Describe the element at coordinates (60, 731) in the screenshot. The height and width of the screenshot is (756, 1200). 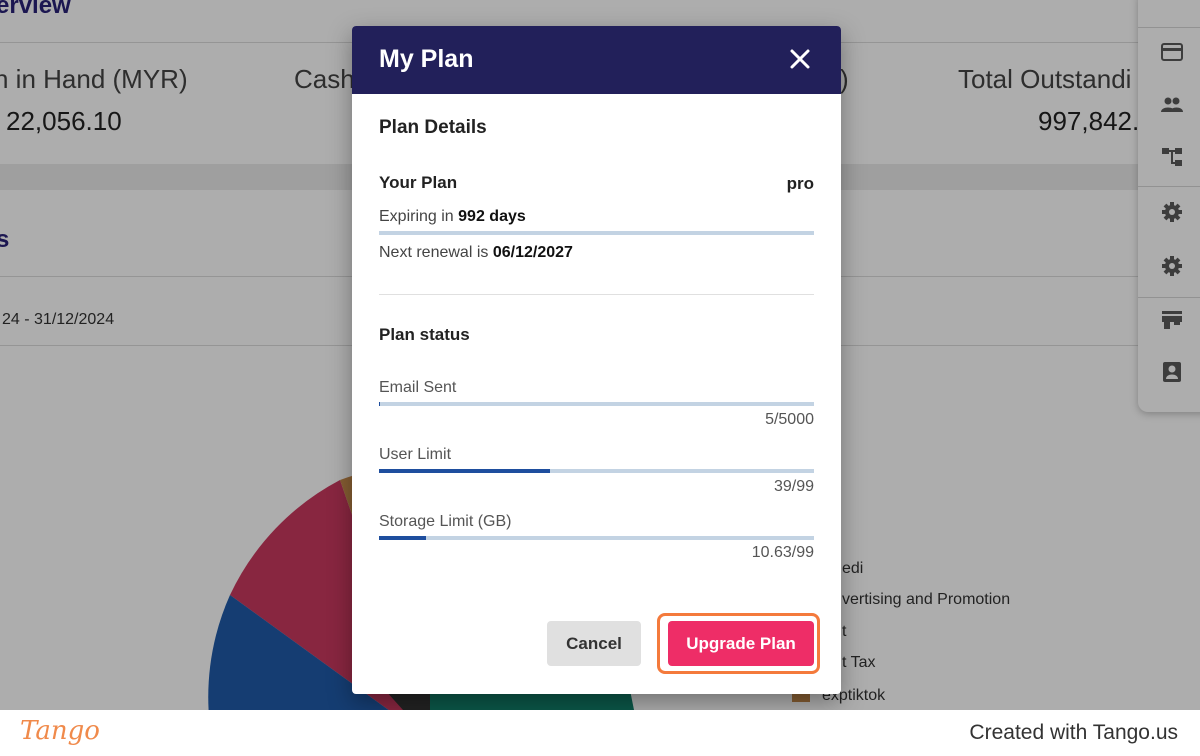
I see `tango-logo: Tango` at that location.